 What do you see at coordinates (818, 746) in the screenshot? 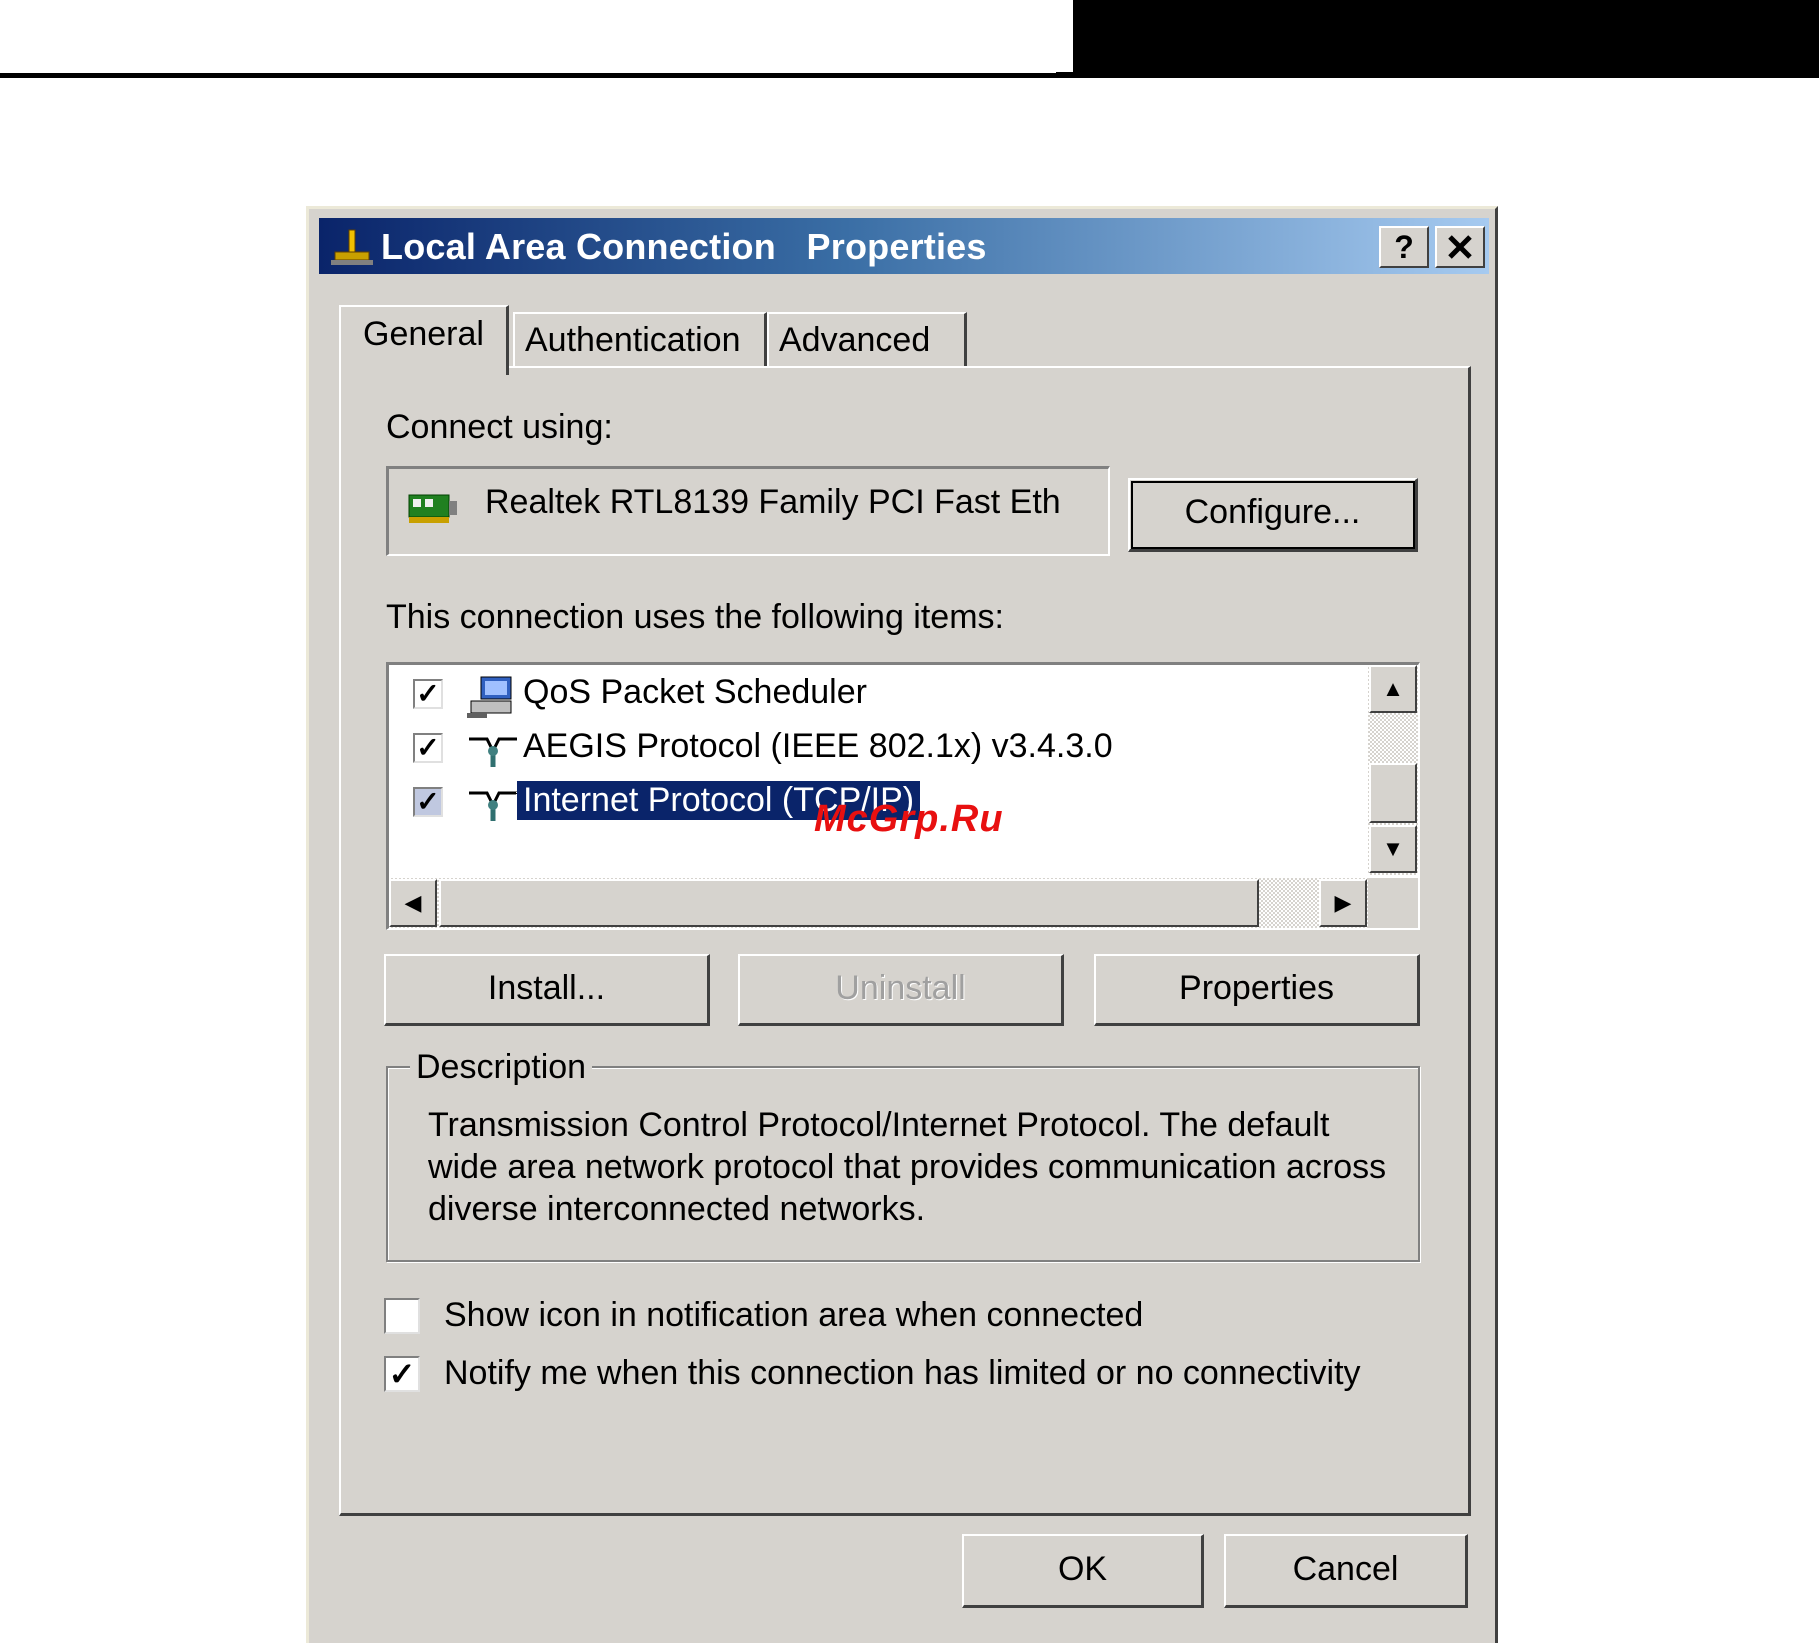
I see `item-label: AEGIS Protocol (IEEE 802.1x) v3.4.3.0` at bounding box center [818, 746].